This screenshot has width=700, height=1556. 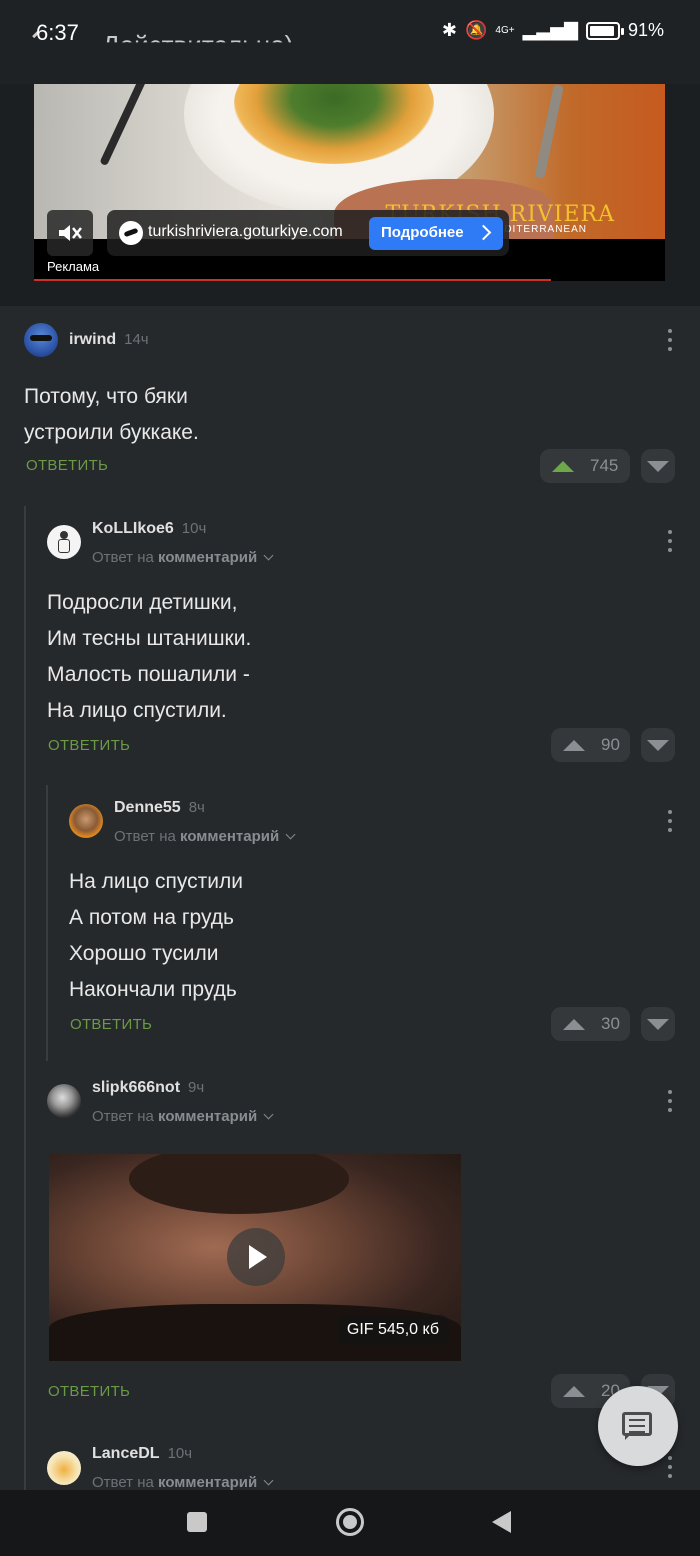 What do you see at coordinates (645, 30) in the screenshot?
I see `battery-percent: 91%` at bounding box center [645, 30].